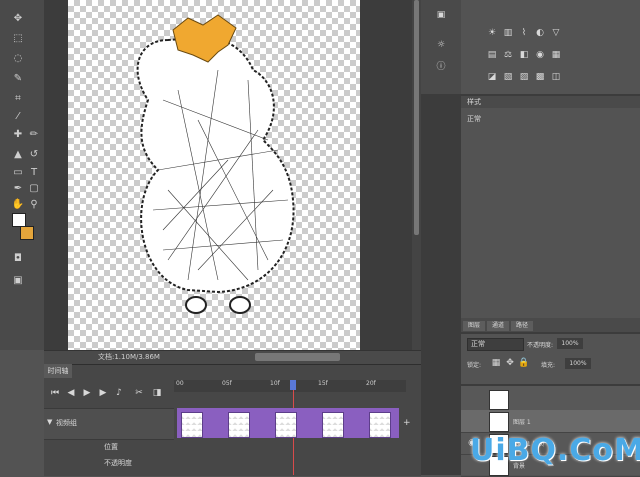  What do you see at coordinates (19, 220) in the screenshot?
I see `foreground-color-swatch` at bounding box center [19, 220].